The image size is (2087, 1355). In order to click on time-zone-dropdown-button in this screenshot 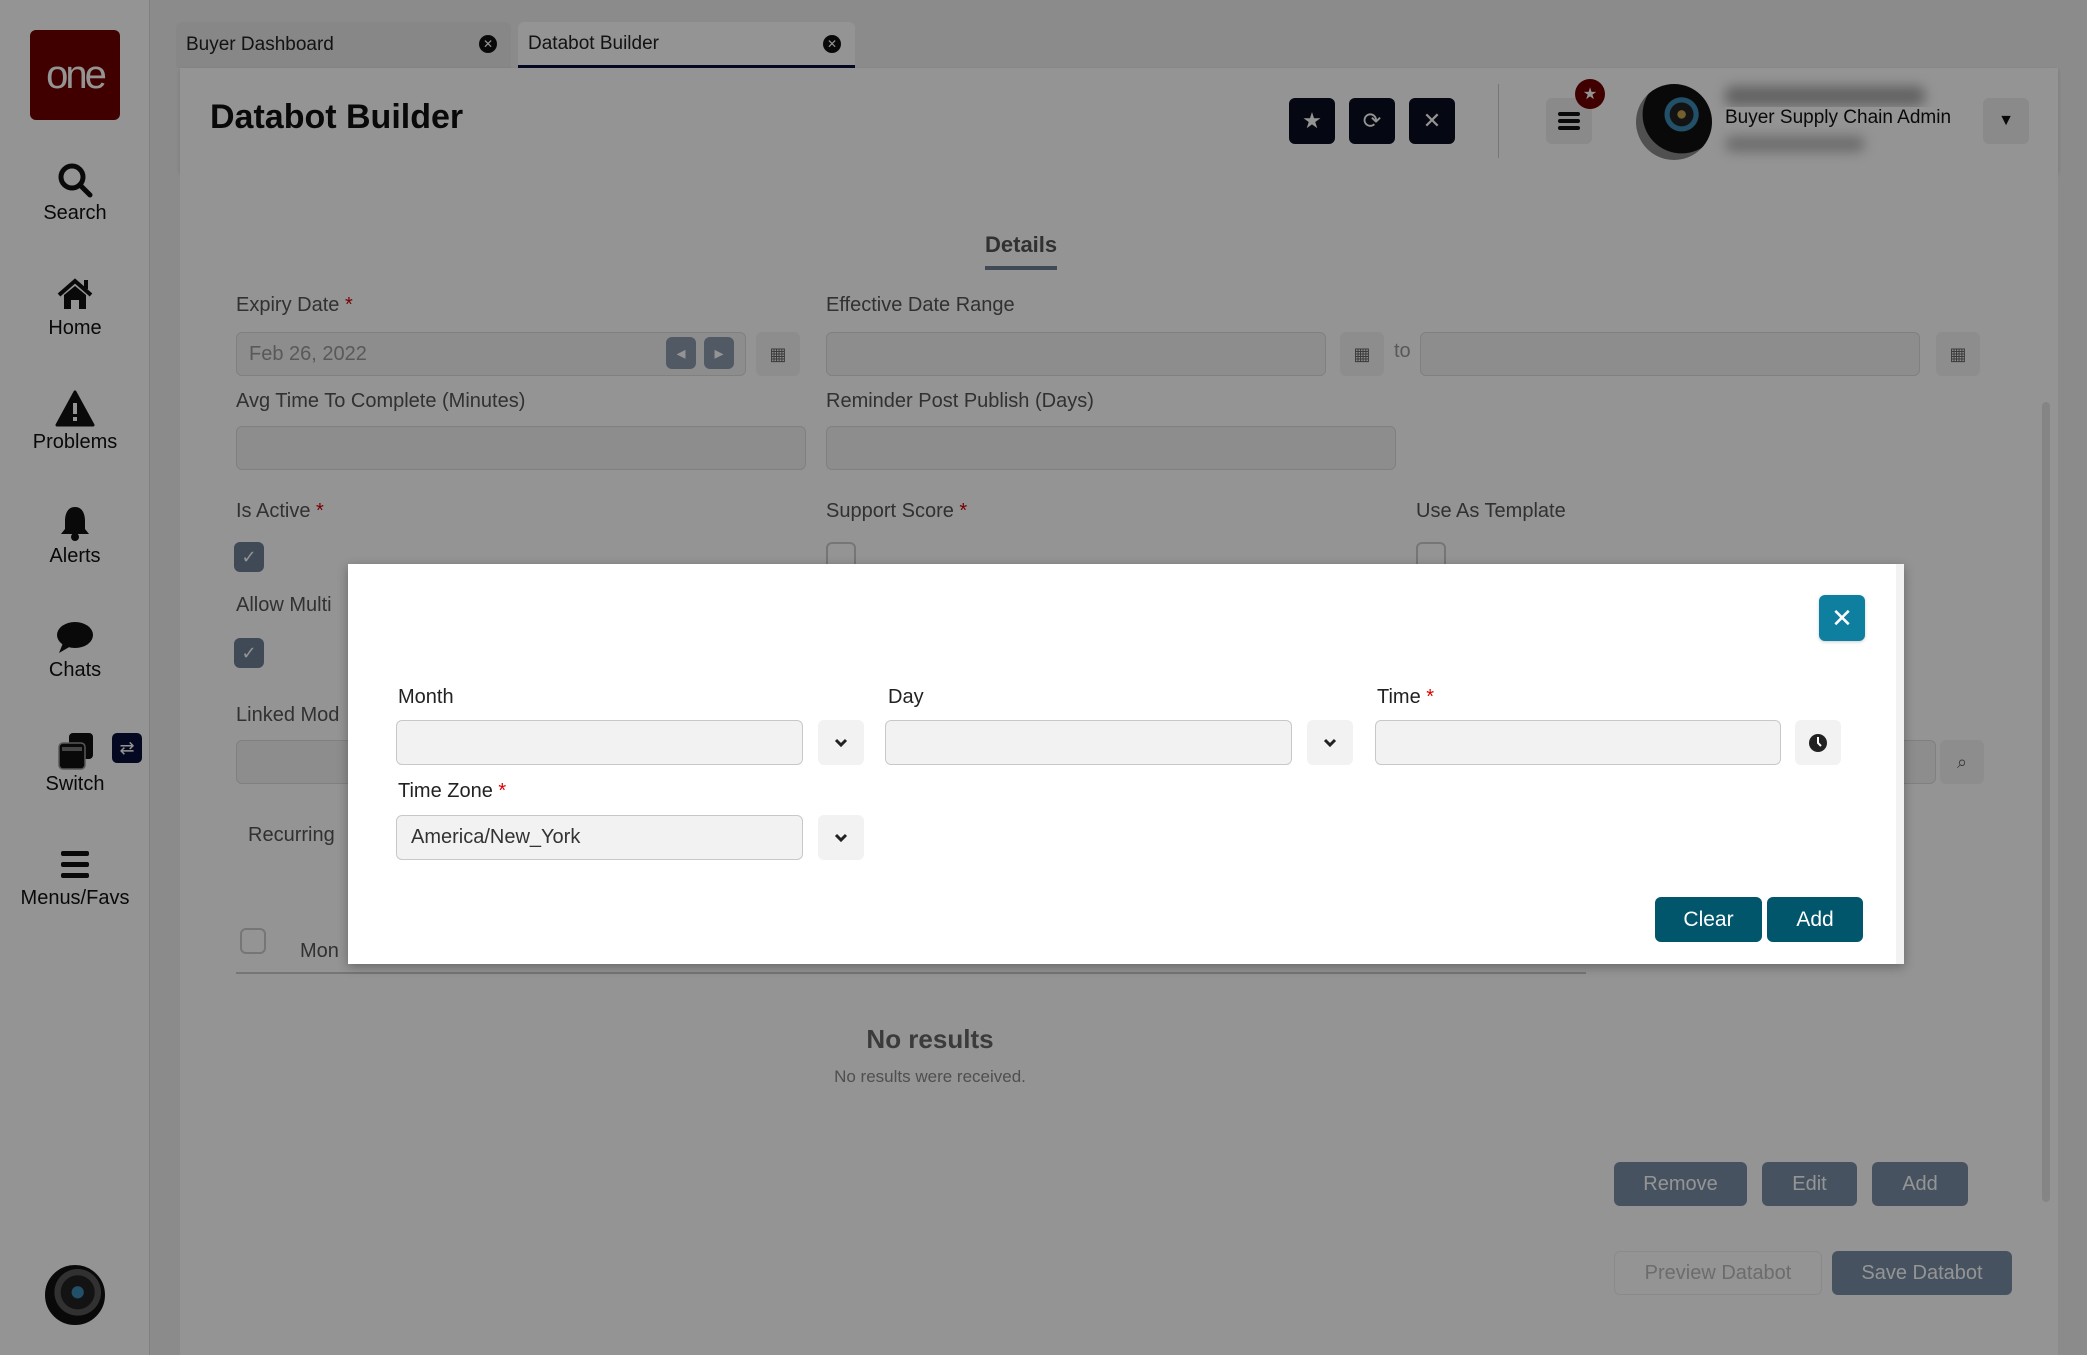, I will do `click(841, 837)`.